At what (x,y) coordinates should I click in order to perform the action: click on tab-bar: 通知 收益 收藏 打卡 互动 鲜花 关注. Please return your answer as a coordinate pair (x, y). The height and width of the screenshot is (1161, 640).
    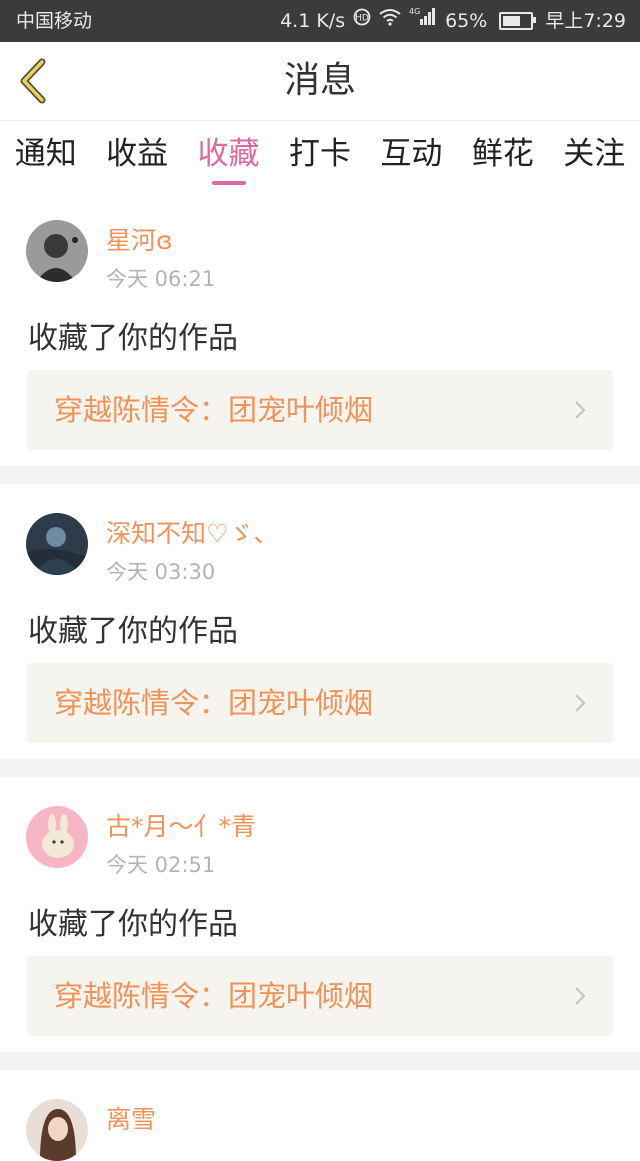
    Looking at the image, I should click on (320, 156).